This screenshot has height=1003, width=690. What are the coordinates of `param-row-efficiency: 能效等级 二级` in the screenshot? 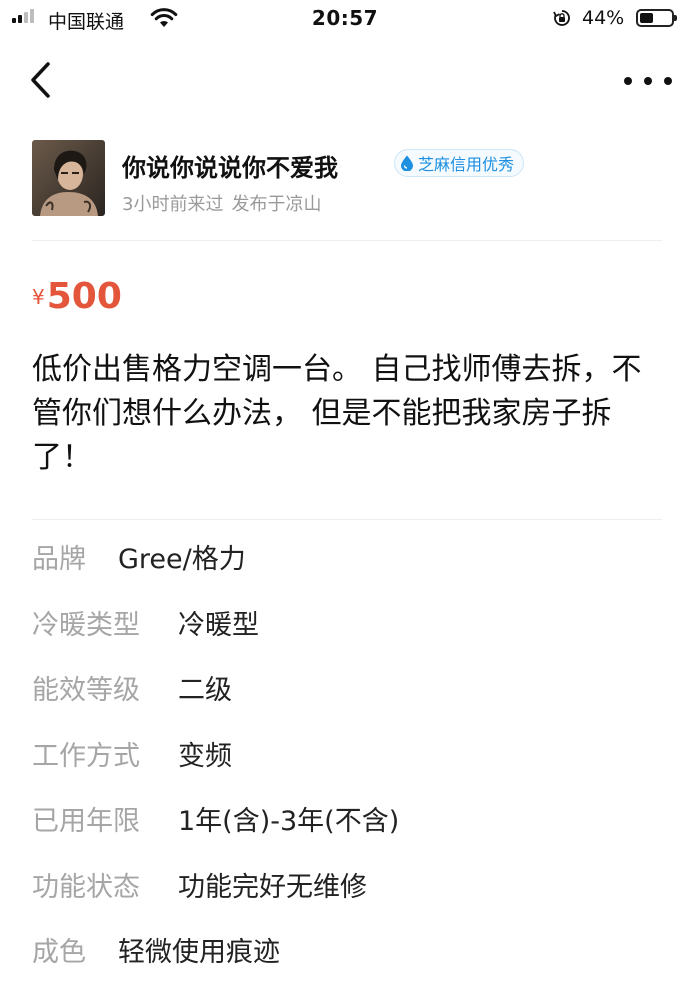 It's located at (350, 706).